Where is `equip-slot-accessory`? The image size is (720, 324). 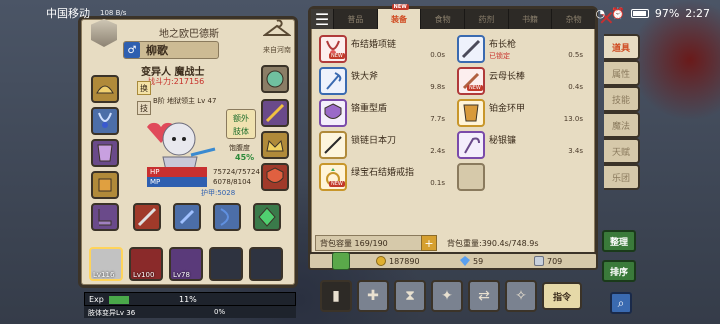 equip-slot-accessory is located at coordinates (267, 217).